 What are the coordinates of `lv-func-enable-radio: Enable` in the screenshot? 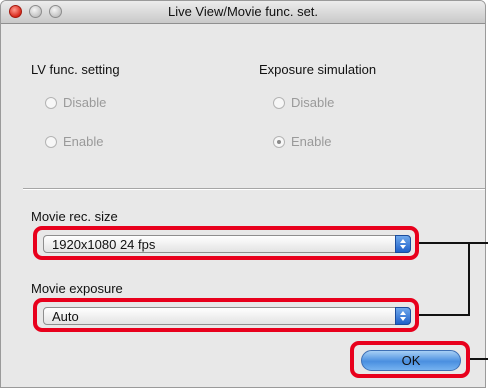 It's located at (74, 141).